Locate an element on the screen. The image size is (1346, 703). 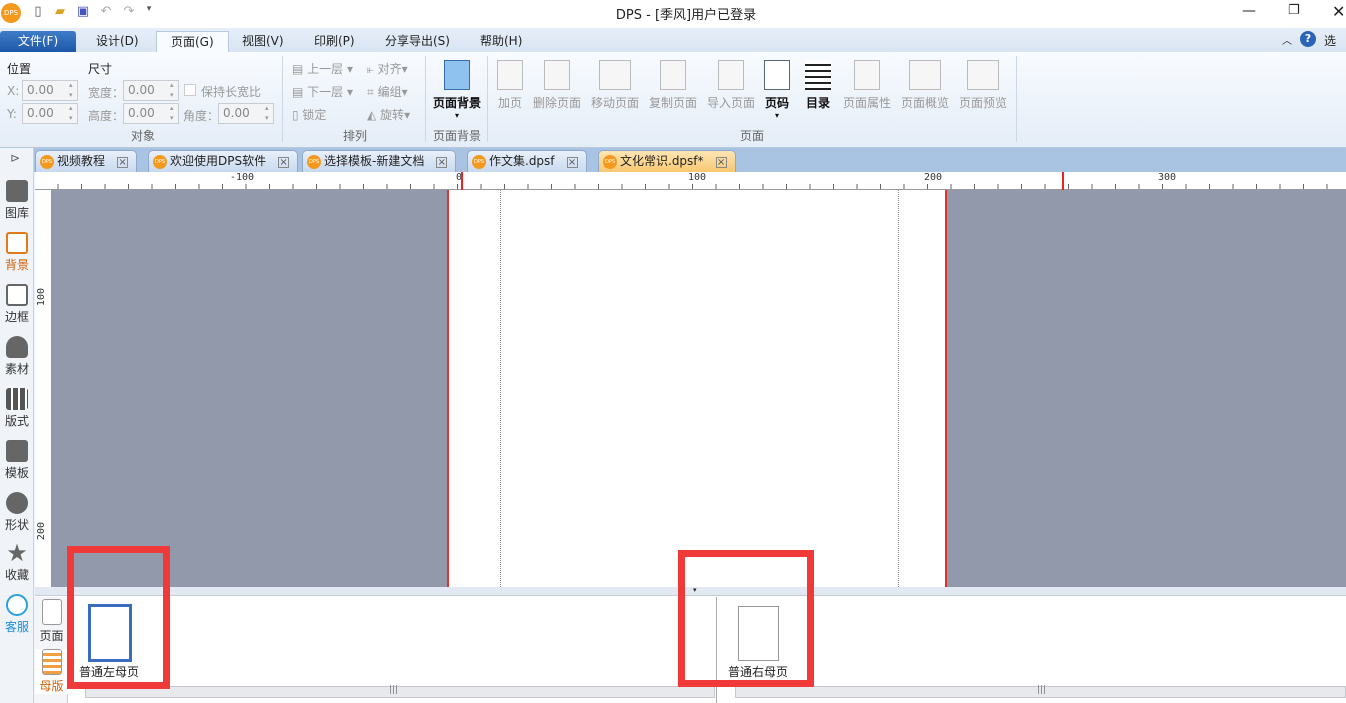
save-icon: ▣ is located at coordinates (83, 12).